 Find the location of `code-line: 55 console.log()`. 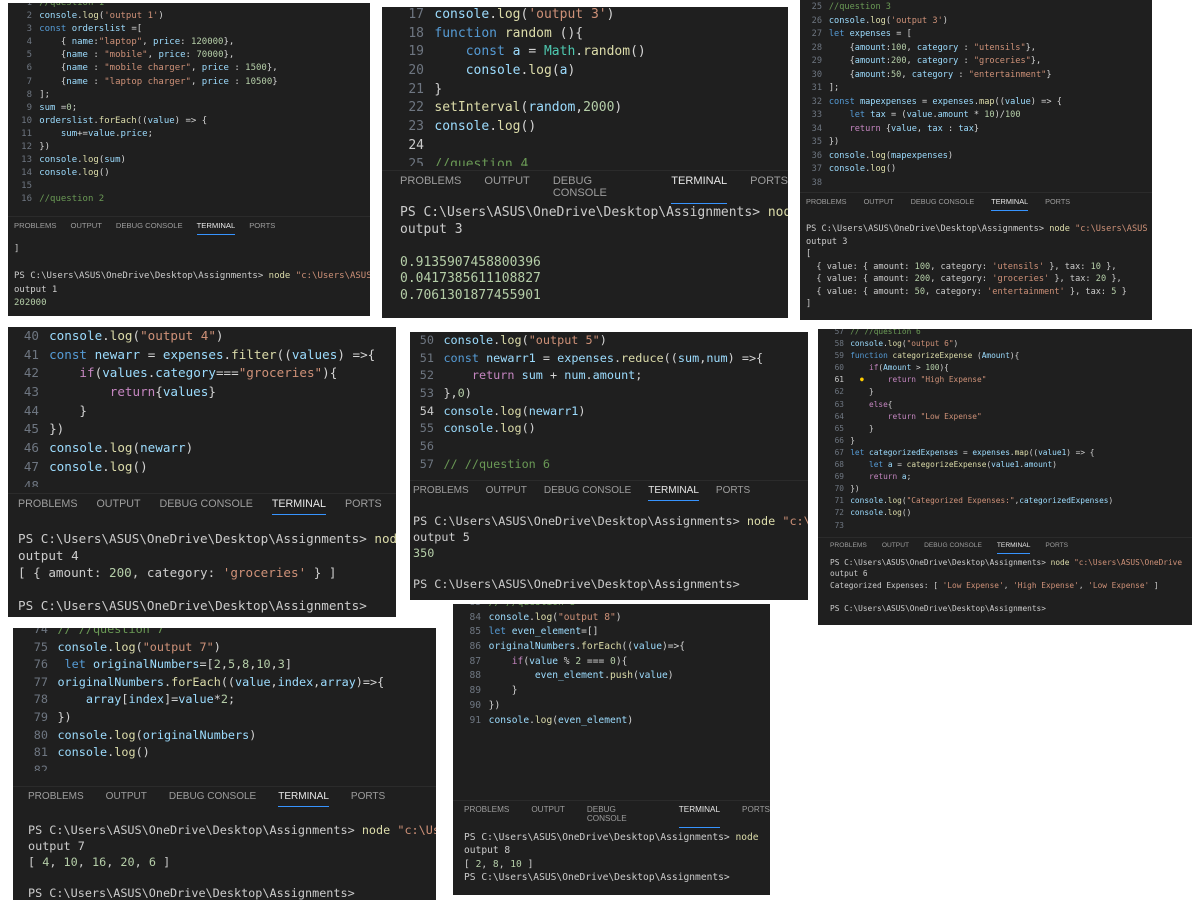

code-line: 55 console.log() is located at coordinates (609, 429).